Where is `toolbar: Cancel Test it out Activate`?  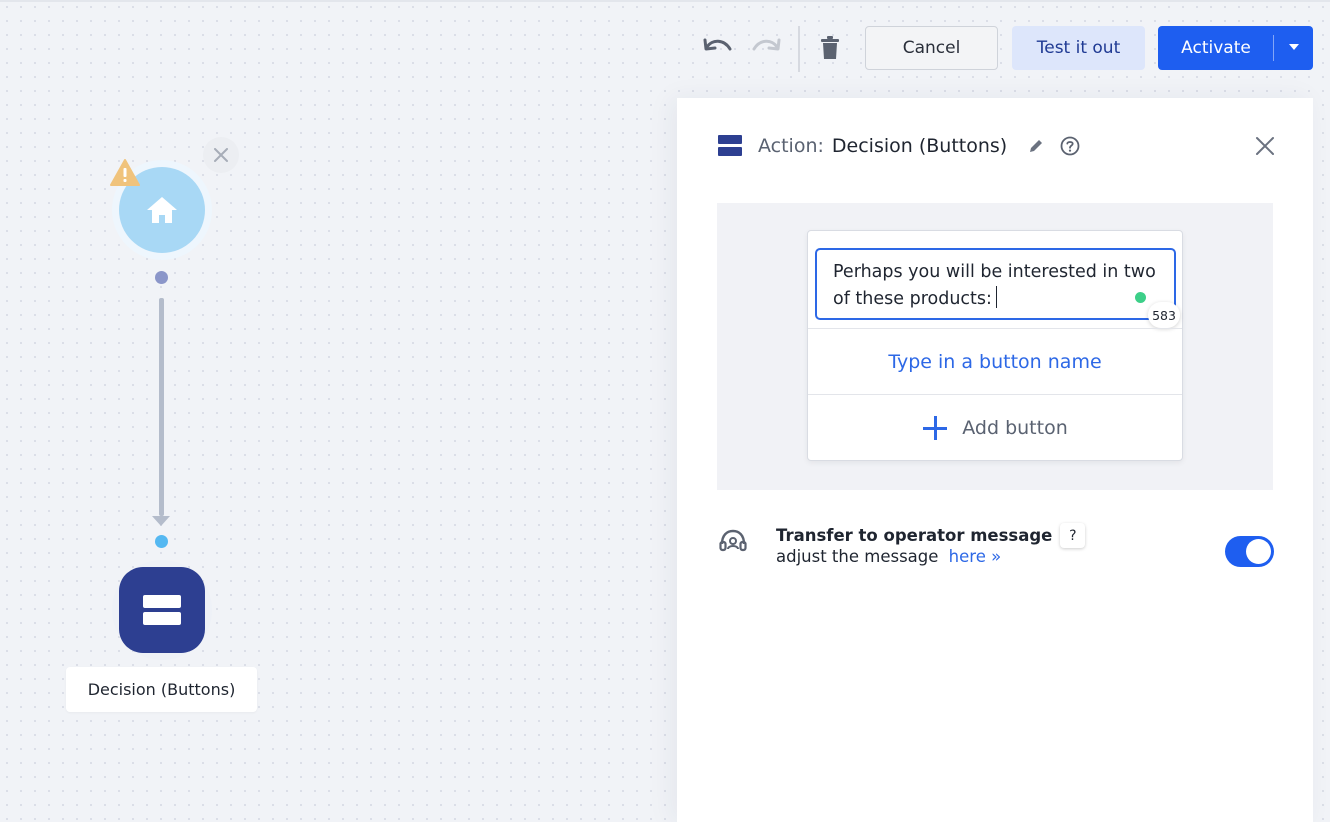
toolbar: Cancel Test it out Activate is located at coordinates (665, 49).